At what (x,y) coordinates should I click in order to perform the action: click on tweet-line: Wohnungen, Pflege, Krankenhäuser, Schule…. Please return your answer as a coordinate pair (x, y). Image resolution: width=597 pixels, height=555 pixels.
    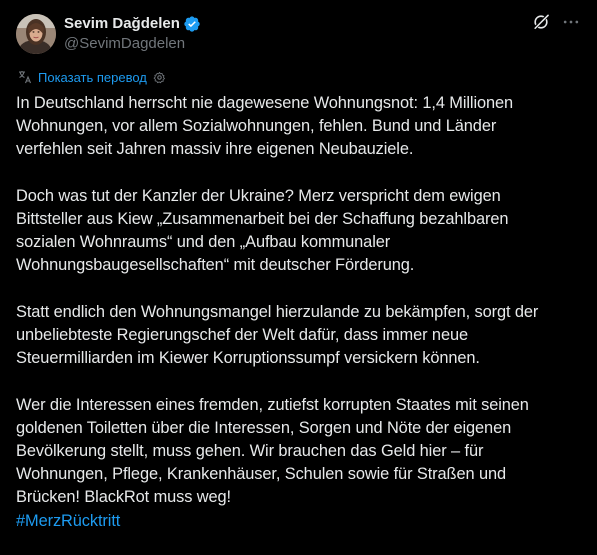
    Looking at the image, I should click on (261, 474).